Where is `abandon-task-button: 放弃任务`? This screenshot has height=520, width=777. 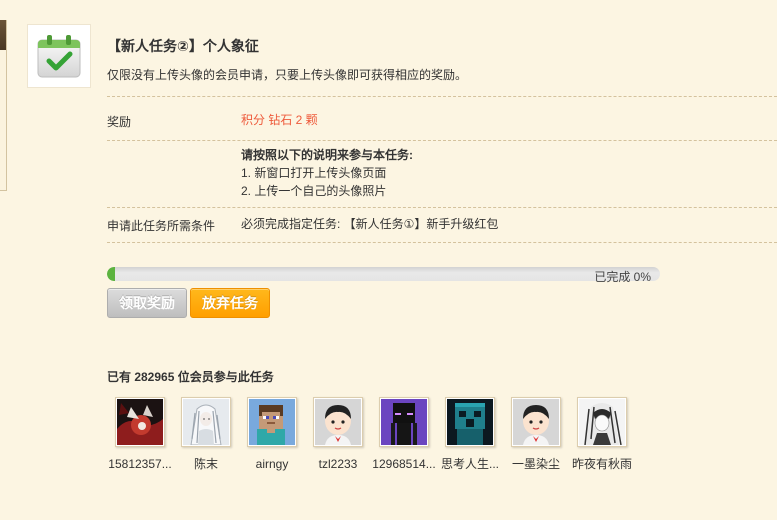
abandon-task-button: 放弃任务 is located at coordinates (230, 303).